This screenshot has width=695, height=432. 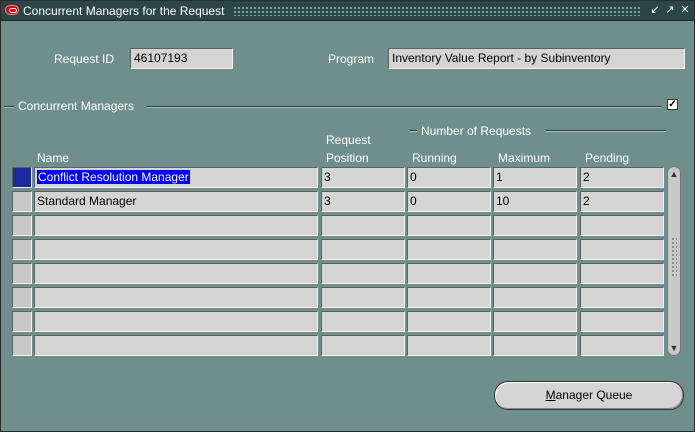 I want to click on group-rule-right, so click(x=605, y=131).